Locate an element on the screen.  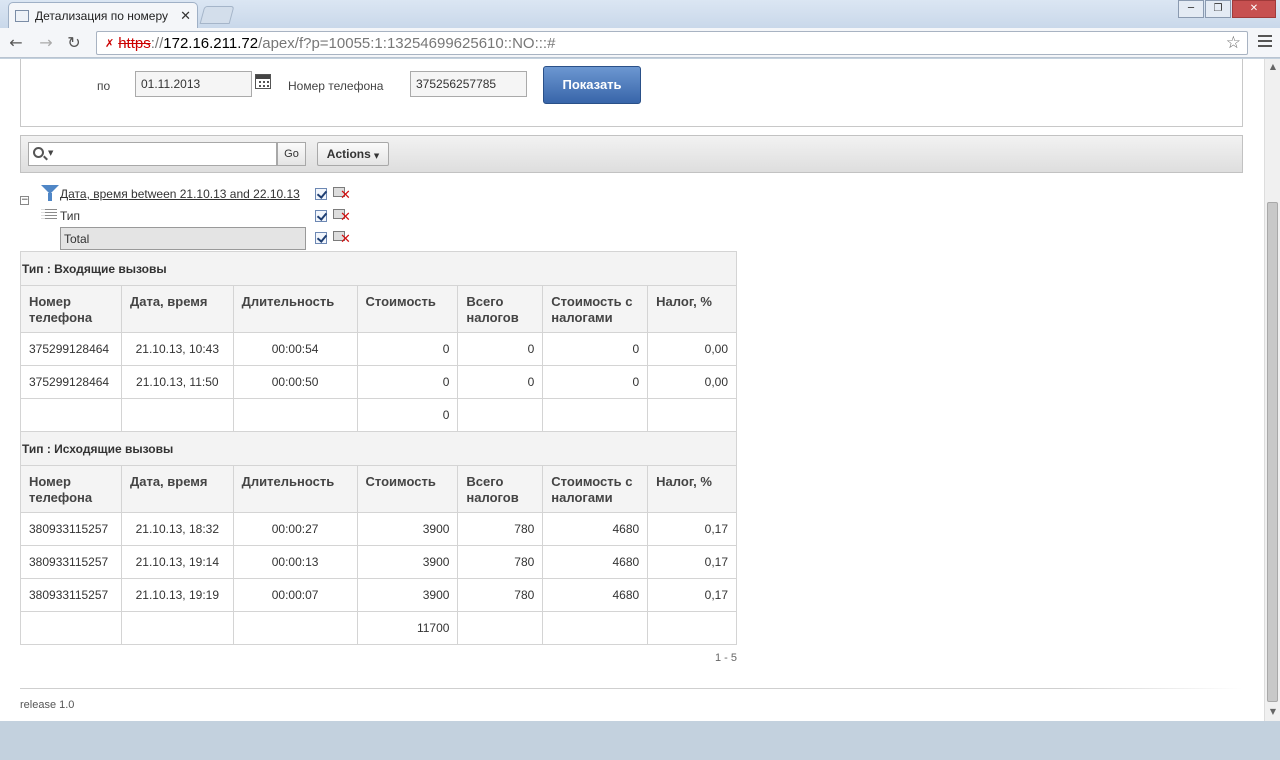
actions-menu-button: Actions ▼ is located at coordinates (353, 154).